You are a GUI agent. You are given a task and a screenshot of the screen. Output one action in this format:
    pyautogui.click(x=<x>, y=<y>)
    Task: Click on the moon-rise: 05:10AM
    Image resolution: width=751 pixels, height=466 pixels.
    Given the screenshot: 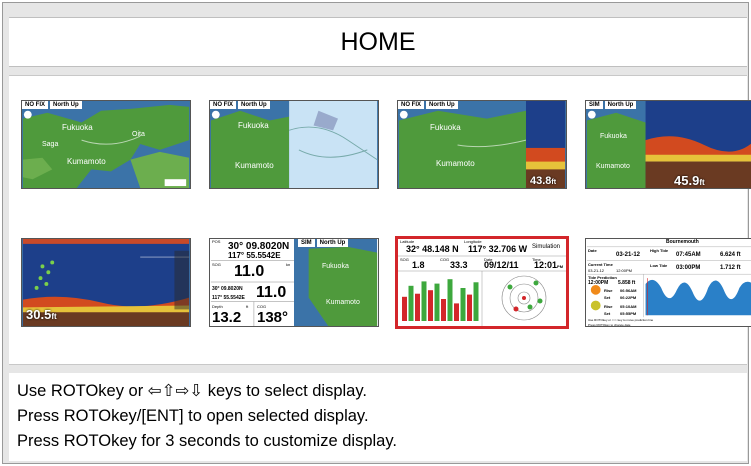 What is the action you would take?
    pyautogui.click(x=628, y=306)
    